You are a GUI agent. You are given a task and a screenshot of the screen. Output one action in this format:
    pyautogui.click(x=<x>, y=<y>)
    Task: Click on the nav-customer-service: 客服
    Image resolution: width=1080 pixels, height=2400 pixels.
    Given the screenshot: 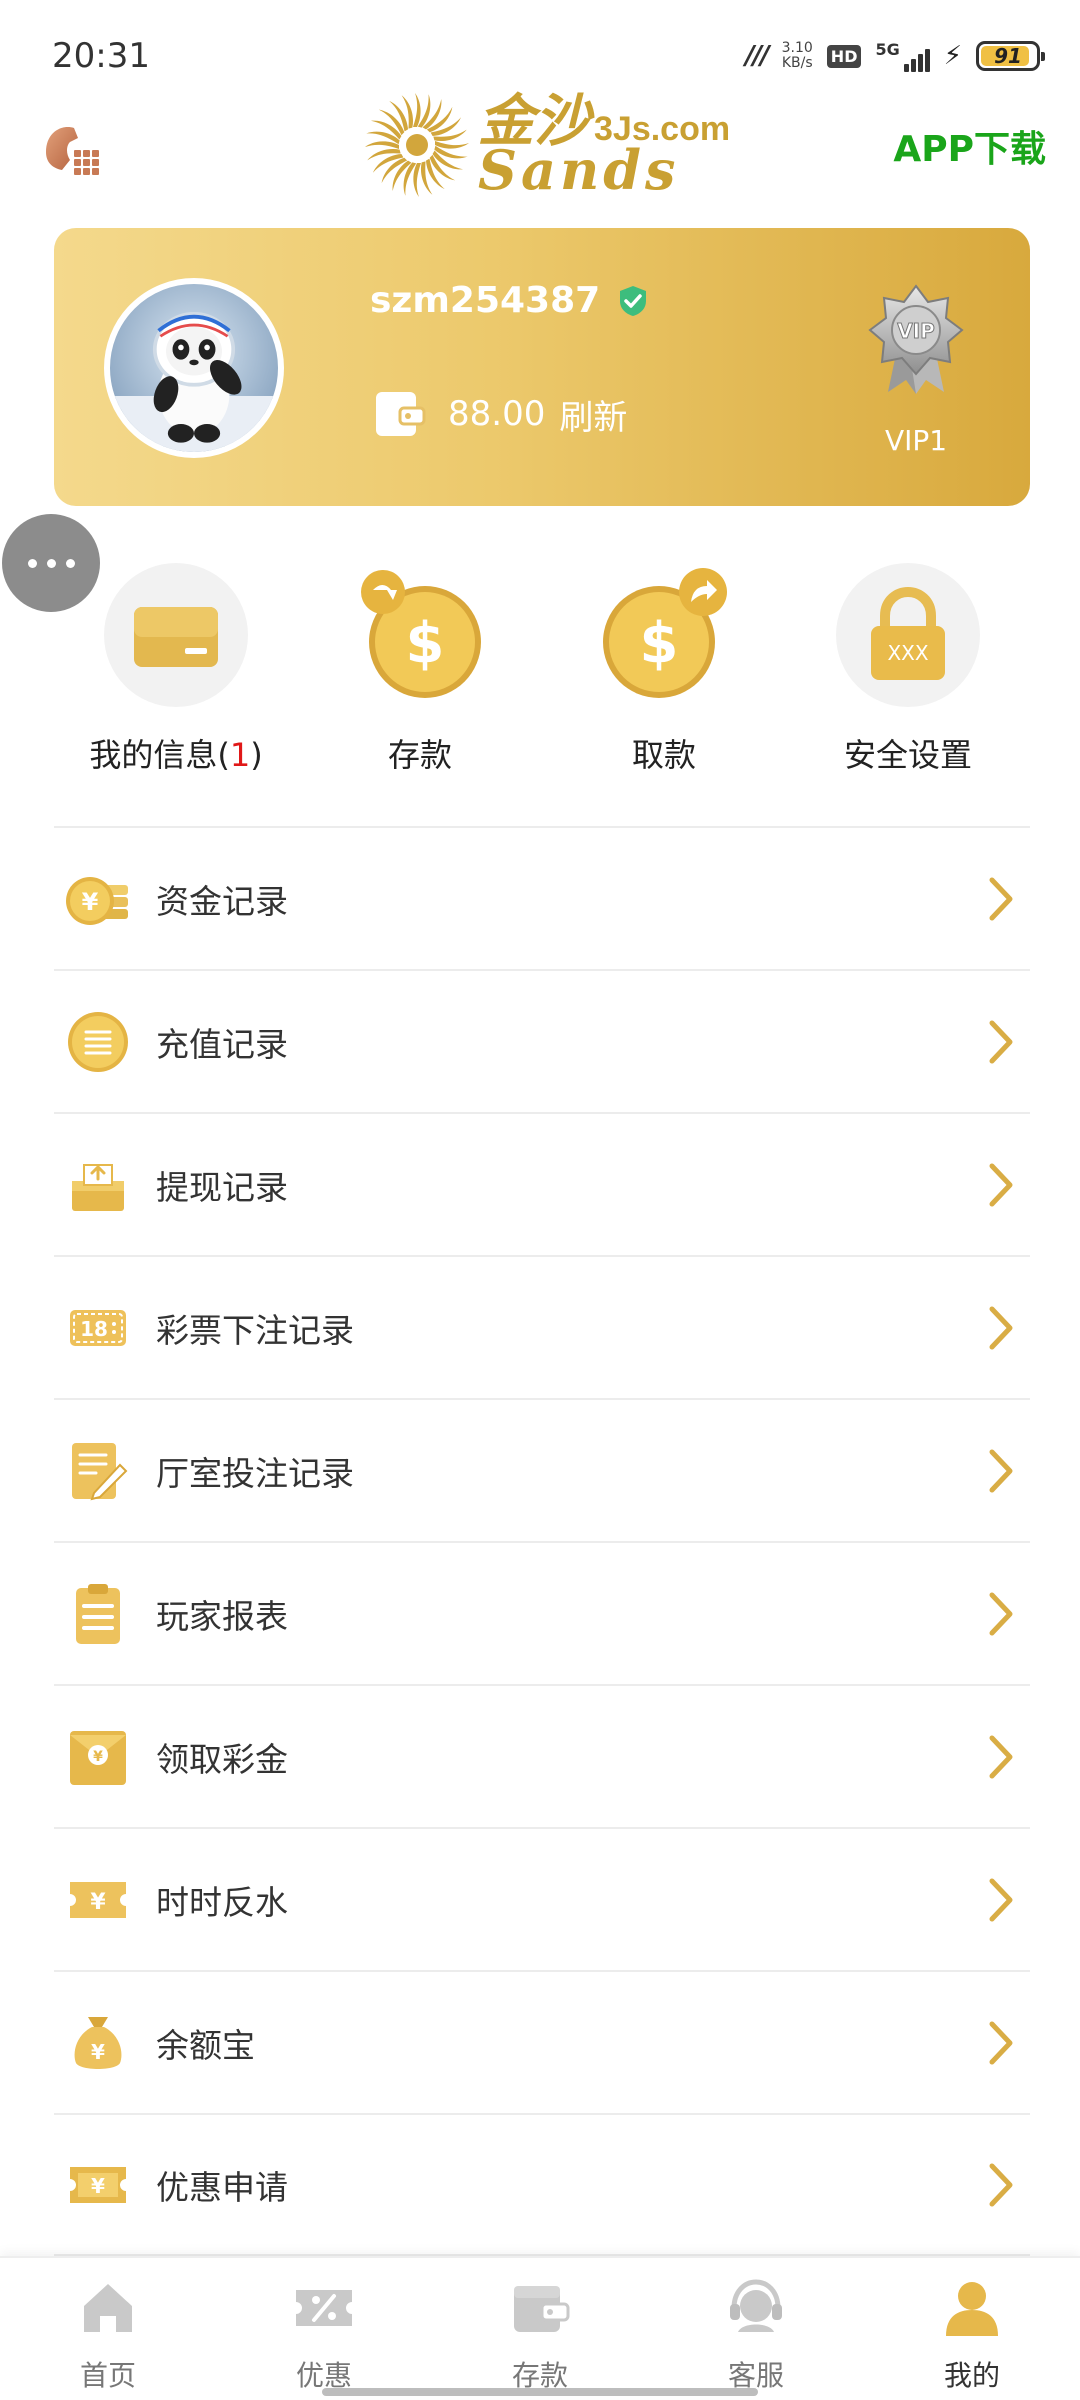 What is the action you would take?
    pyautogui.click(x=756, y=2329)
    